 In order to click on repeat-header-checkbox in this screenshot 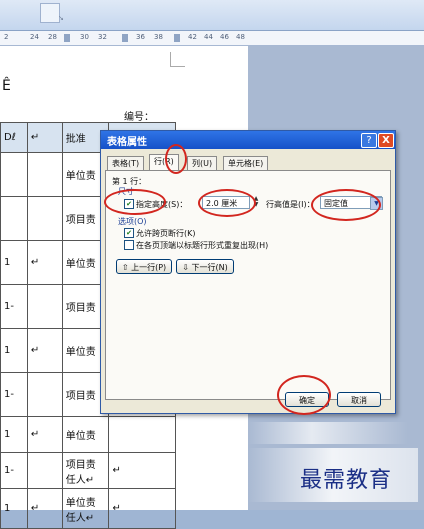, I will do `click(129, 245)`.